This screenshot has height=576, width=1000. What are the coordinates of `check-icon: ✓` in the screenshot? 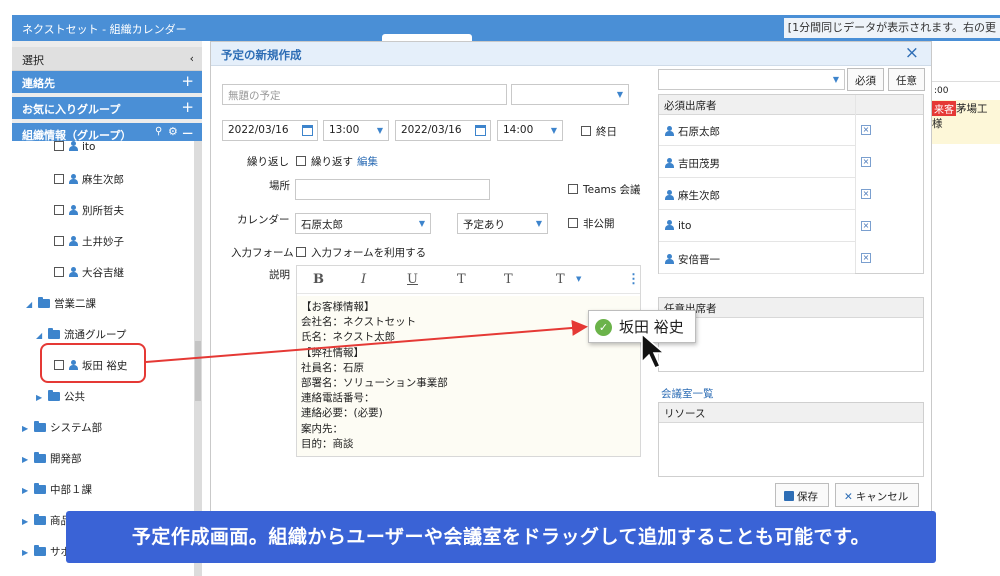 It's located at (603, 327).